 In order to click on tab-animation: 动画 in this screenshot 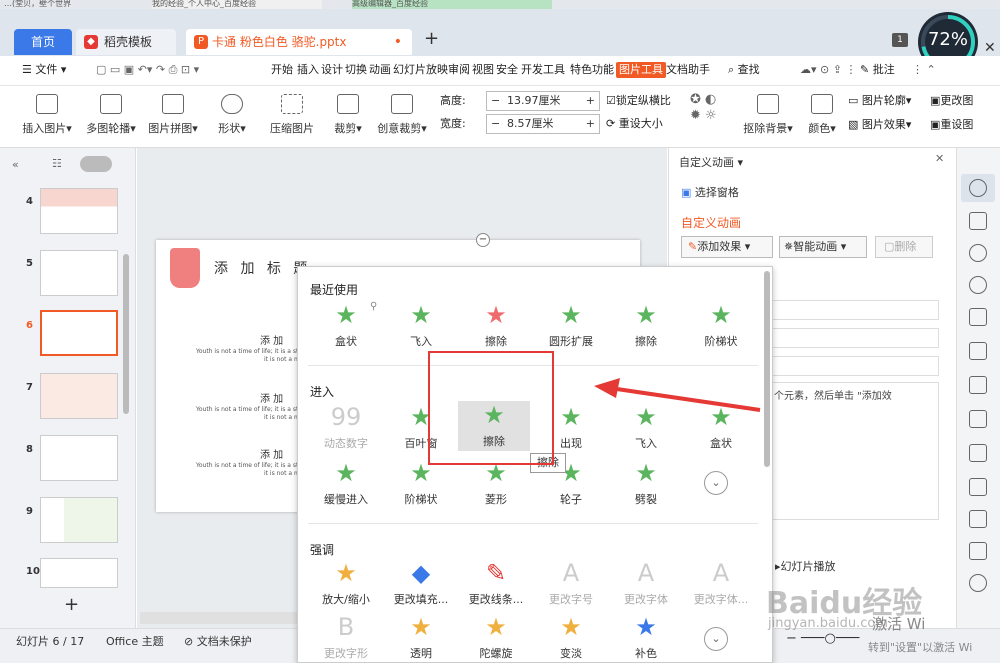, I will do `click(380, 70)`.